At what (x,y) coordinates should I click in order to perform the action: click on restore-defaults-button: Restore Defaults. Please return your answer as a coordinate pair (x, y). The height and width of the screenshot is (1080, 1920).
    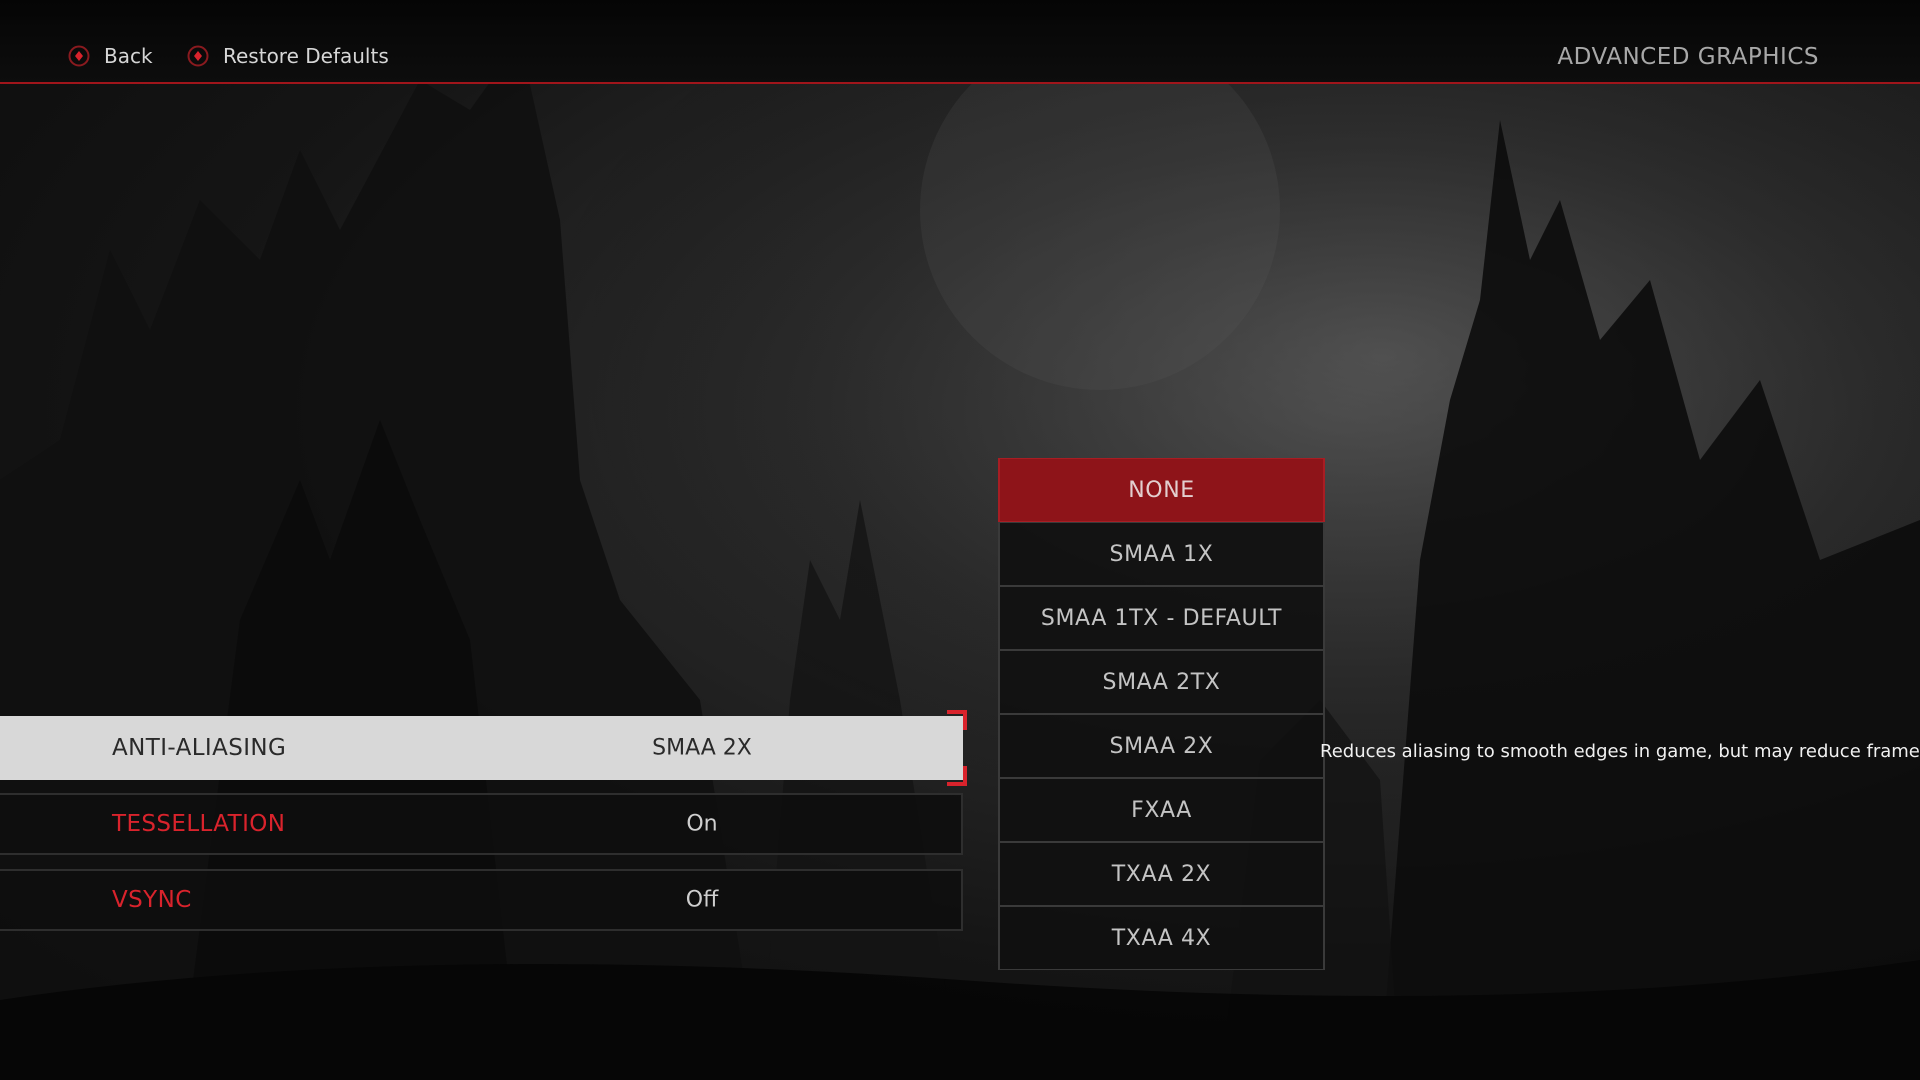
    Looking at the image, I should click on (288, 56).